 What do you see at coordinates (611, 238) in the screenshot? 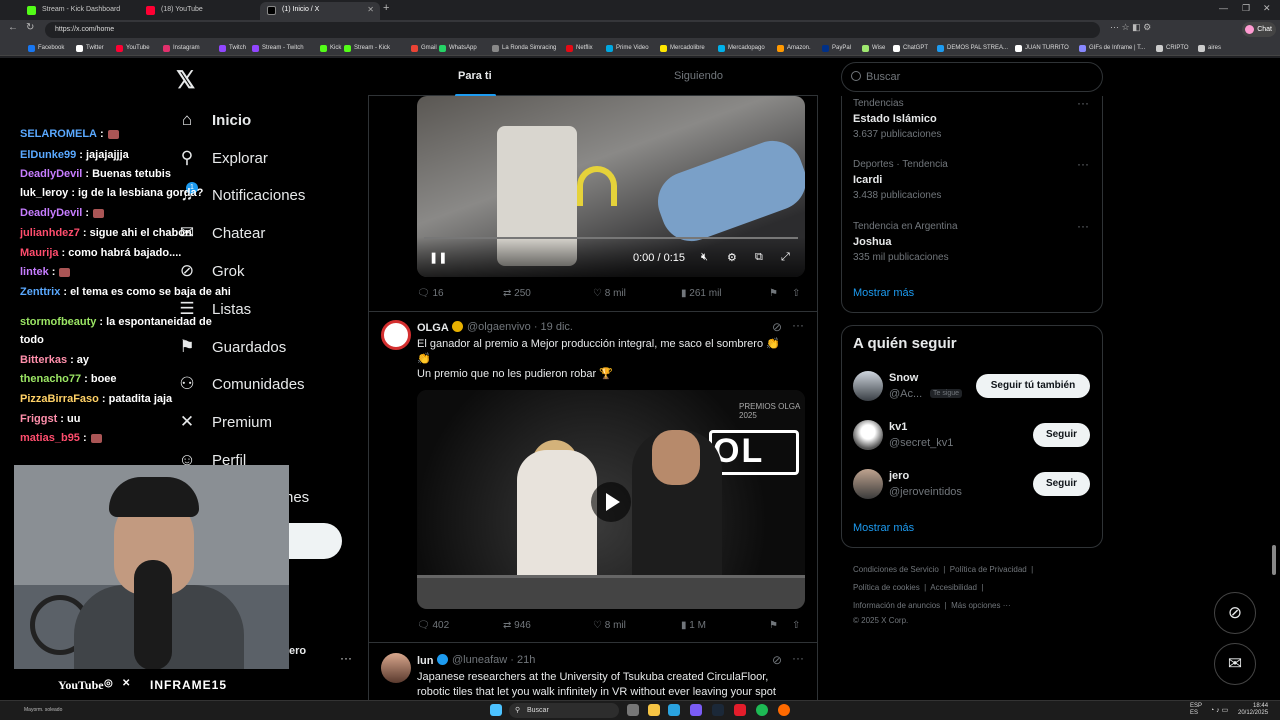
I see `video-progress-bar` at bounding box center [611, 238].